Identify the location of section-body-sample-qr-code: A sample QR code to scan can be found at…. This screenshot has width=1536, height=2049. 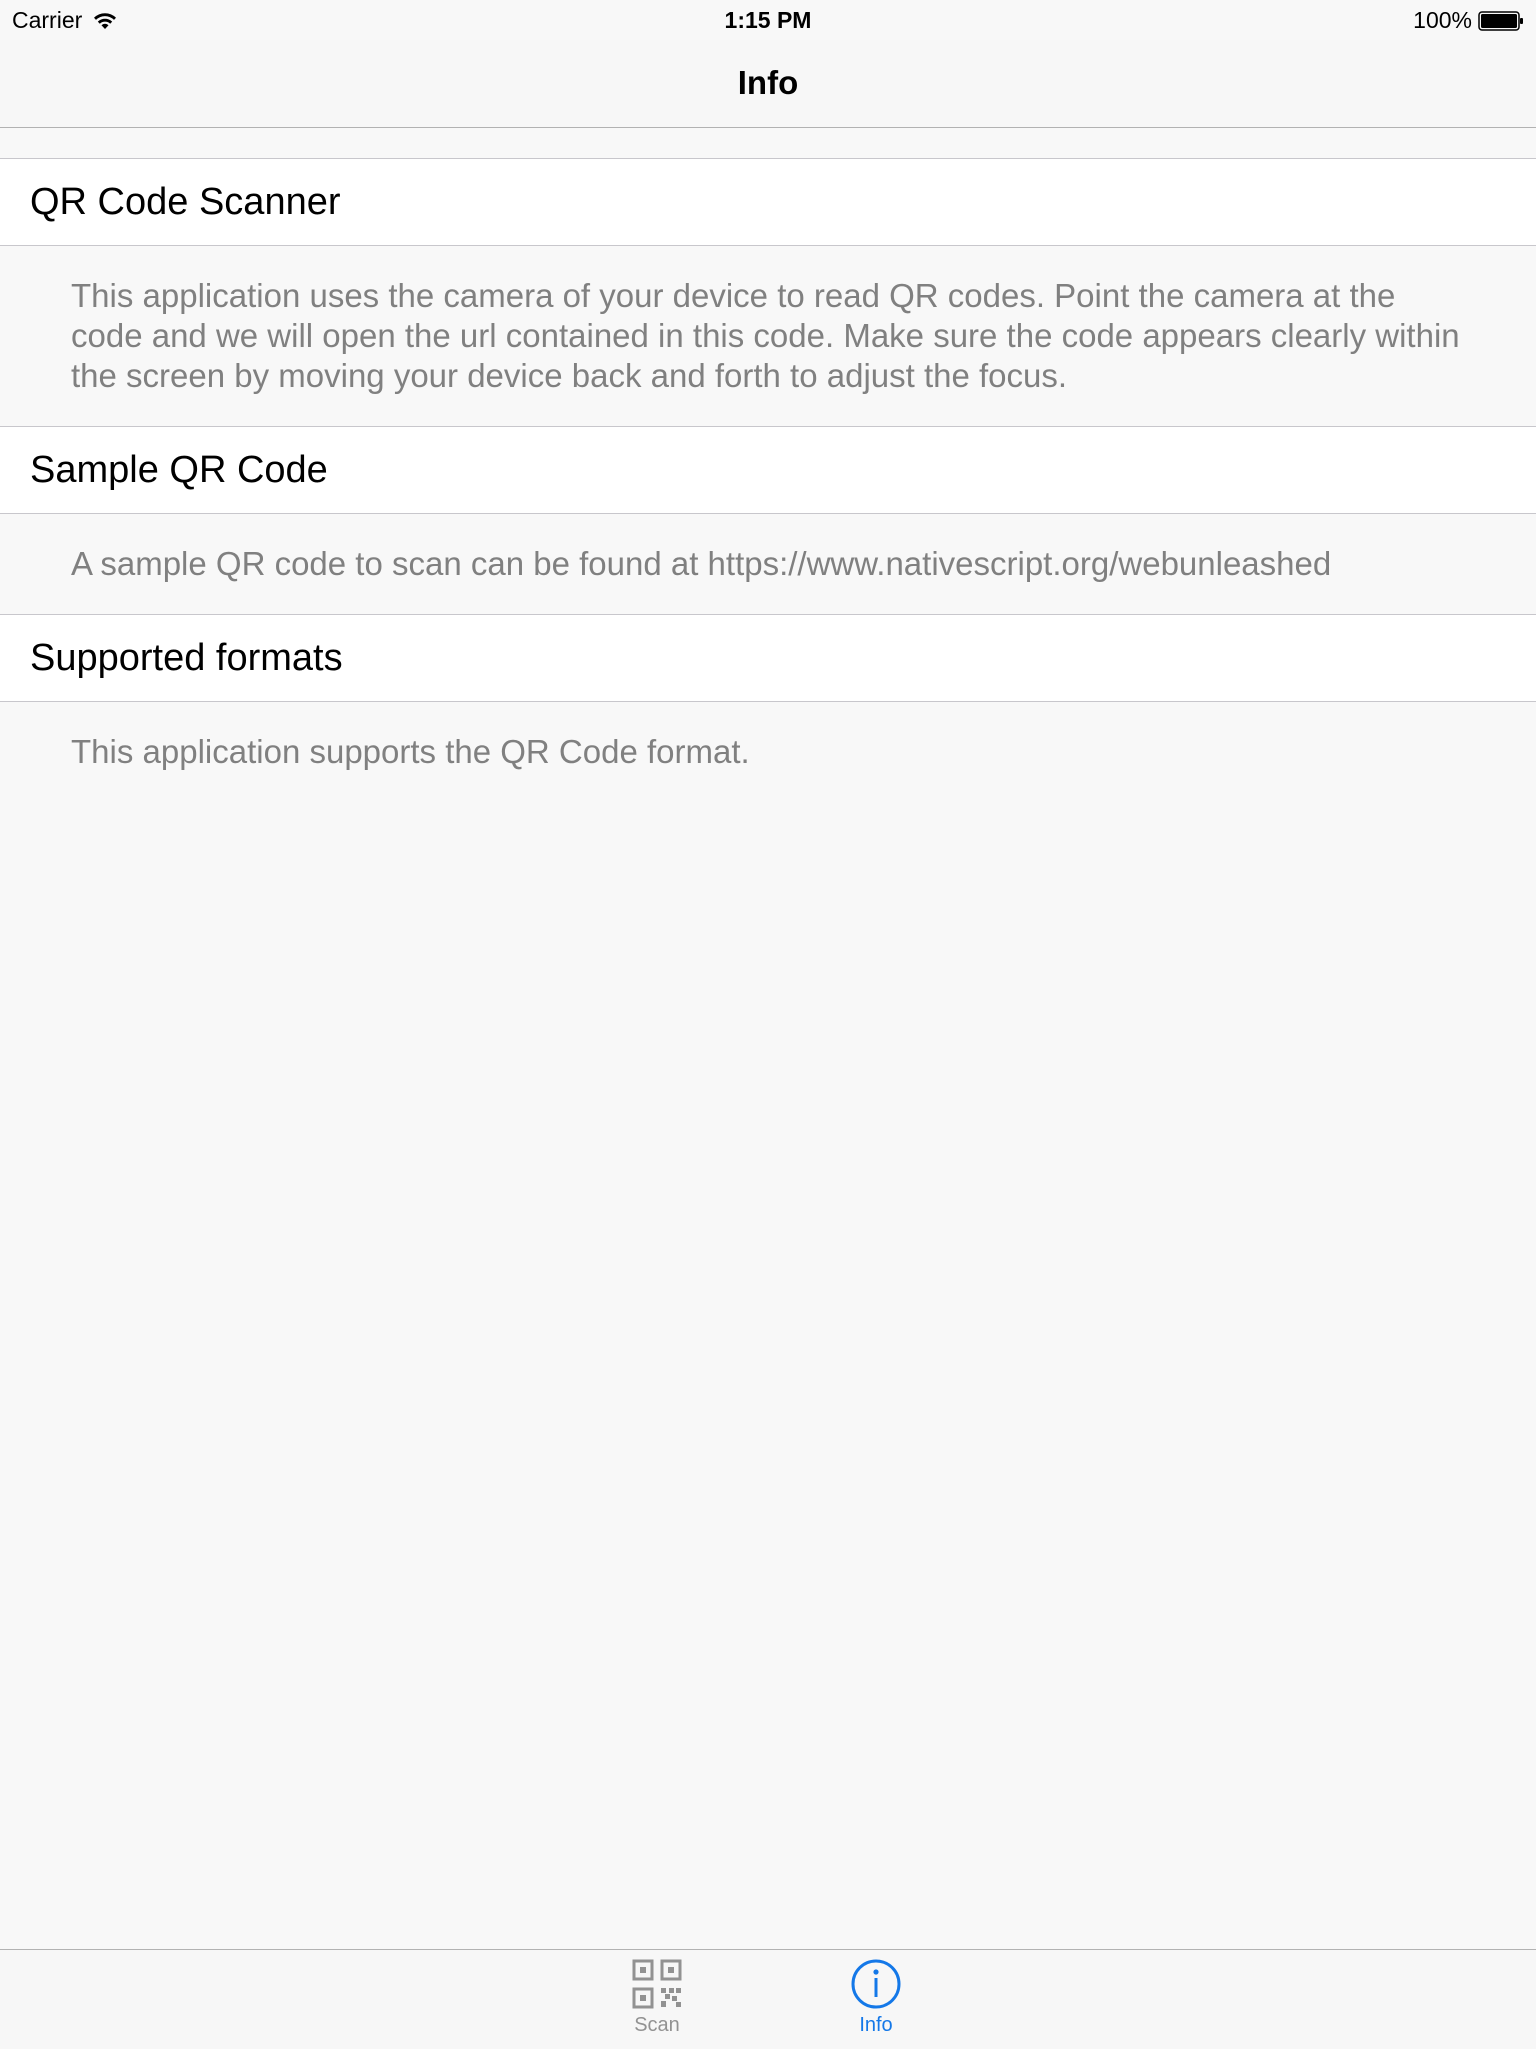
(768, 564).